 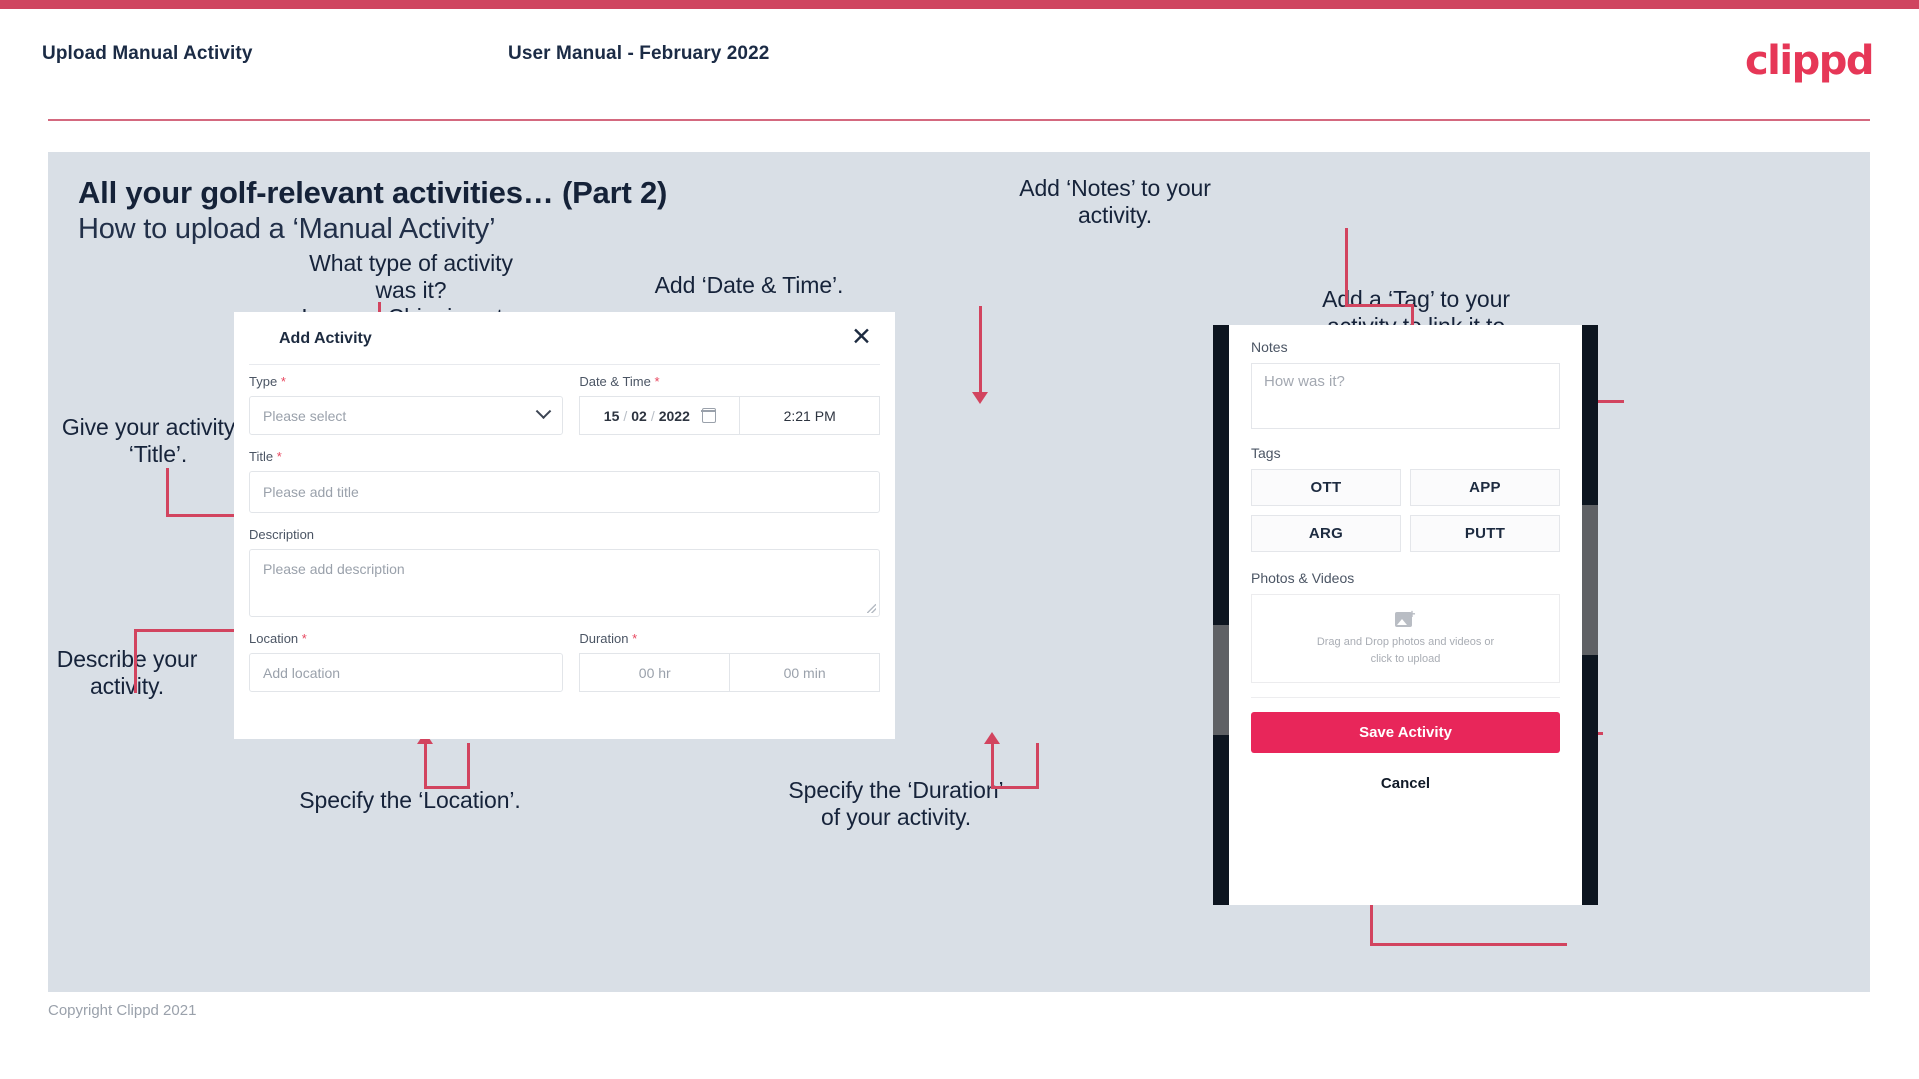 I want to click on duration-hours-input: 00 hr, so click(x=655, y=672).